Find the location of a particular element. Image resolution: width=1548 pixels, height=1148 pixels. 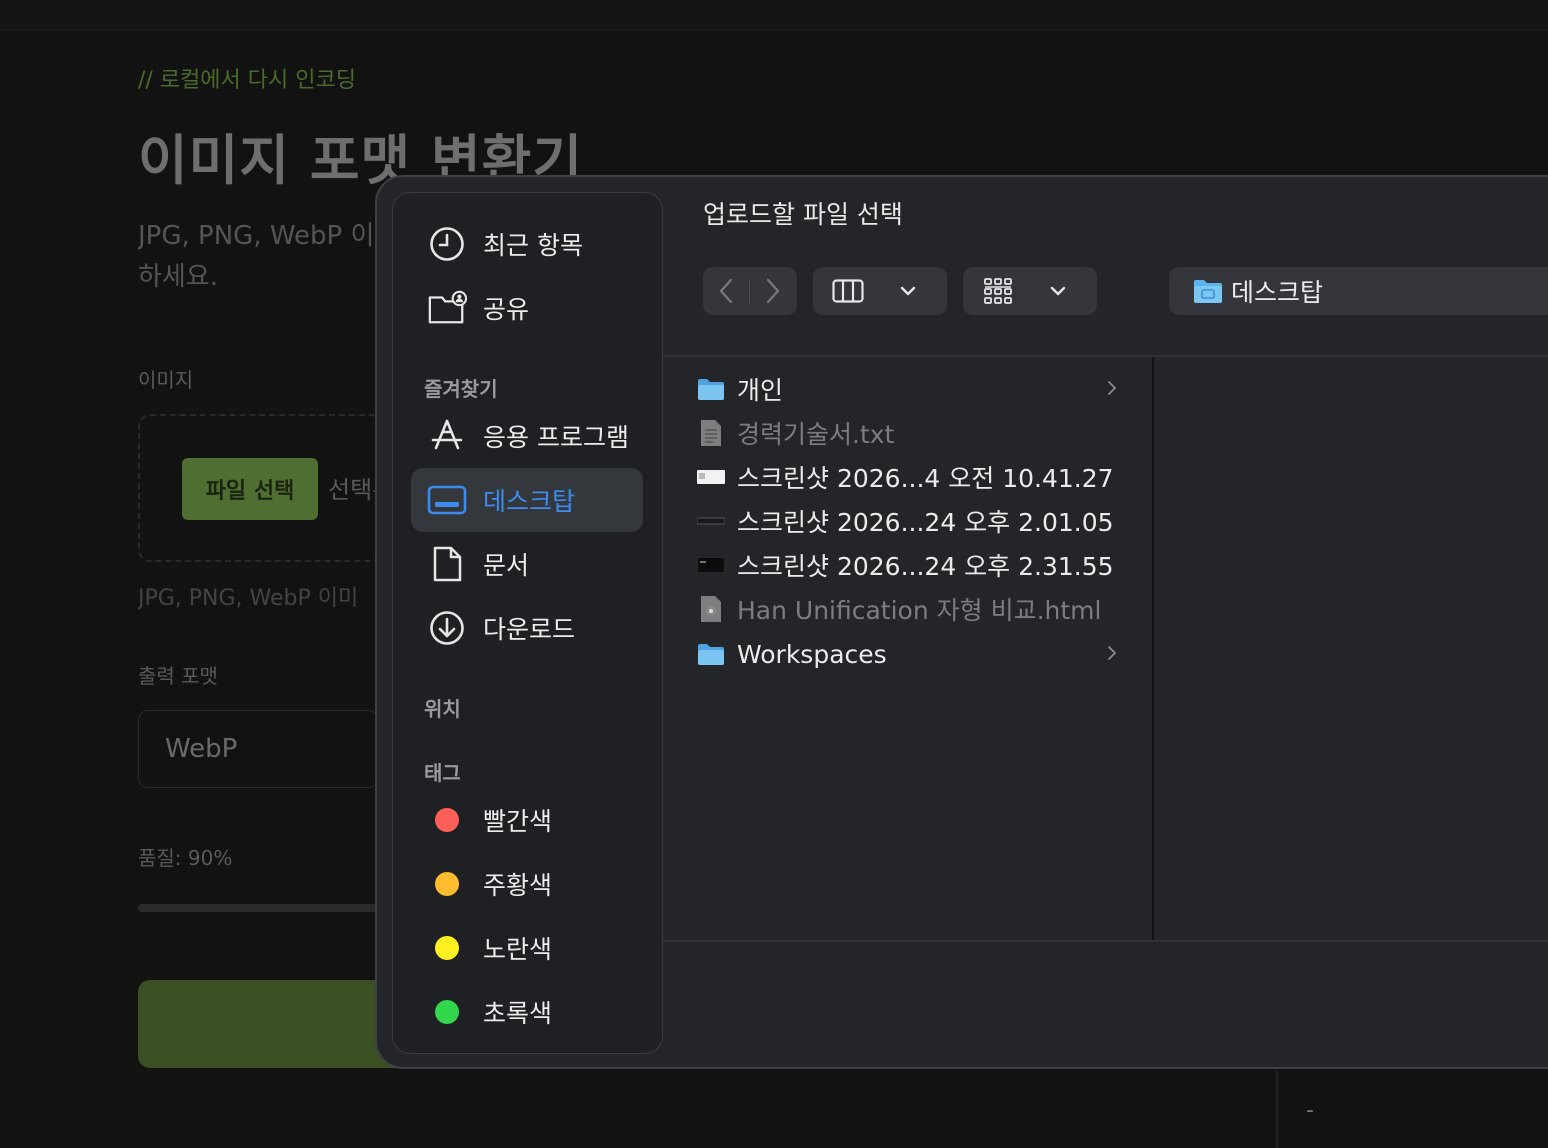

file-select-button: 파일 선택 is located at coordinates (250, 489).